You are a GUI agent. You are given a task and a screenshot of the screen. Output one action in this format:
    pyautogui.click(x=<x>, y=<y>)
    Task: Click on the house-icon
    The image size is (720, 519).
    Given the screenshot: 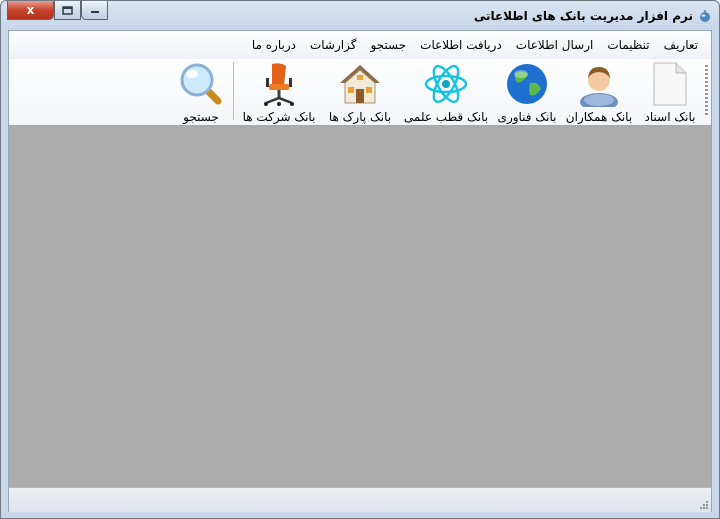 What is the action you would take?
    pyautogui.click(x=360, y=84)
    